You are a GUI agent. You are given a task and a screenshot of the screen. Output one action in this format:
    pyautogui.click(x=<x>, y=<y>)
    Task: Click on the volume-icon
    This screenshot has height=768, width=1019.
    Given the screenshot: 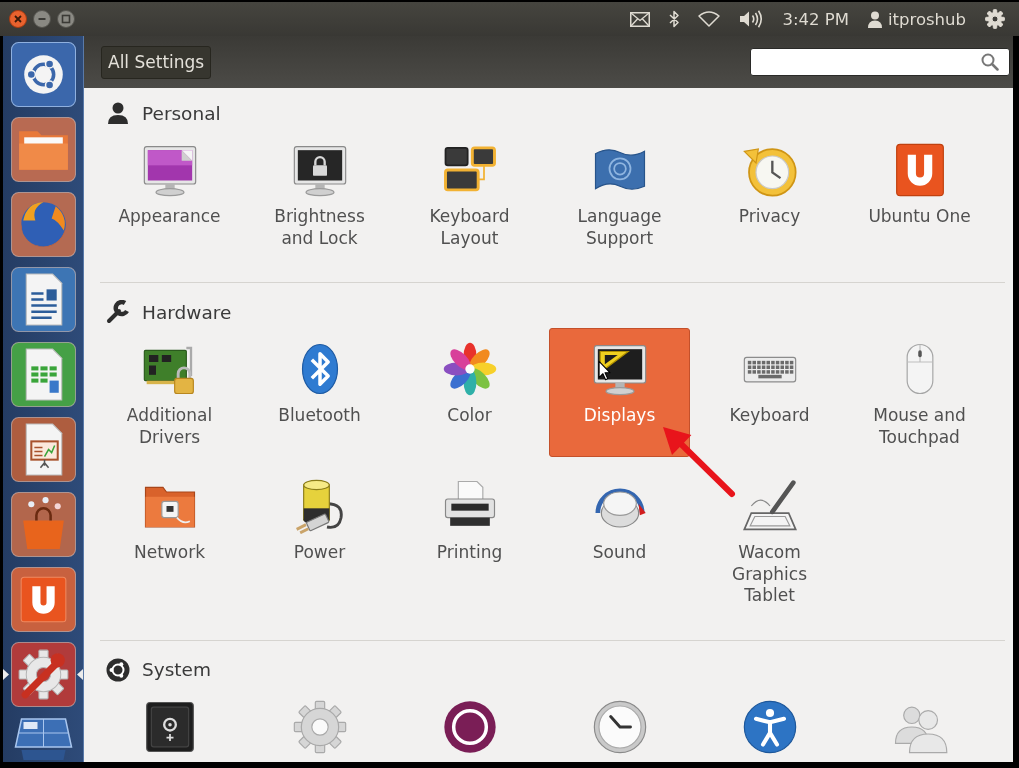 What is the action you would take?
    pyautogui.click(x=751, y=19)
    